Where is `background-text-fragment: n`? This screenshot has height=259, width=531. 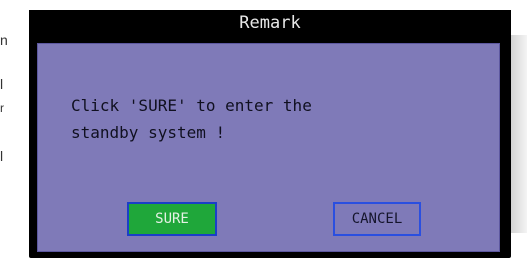
background-text-fragment: n is located at coordinates (4, 40).